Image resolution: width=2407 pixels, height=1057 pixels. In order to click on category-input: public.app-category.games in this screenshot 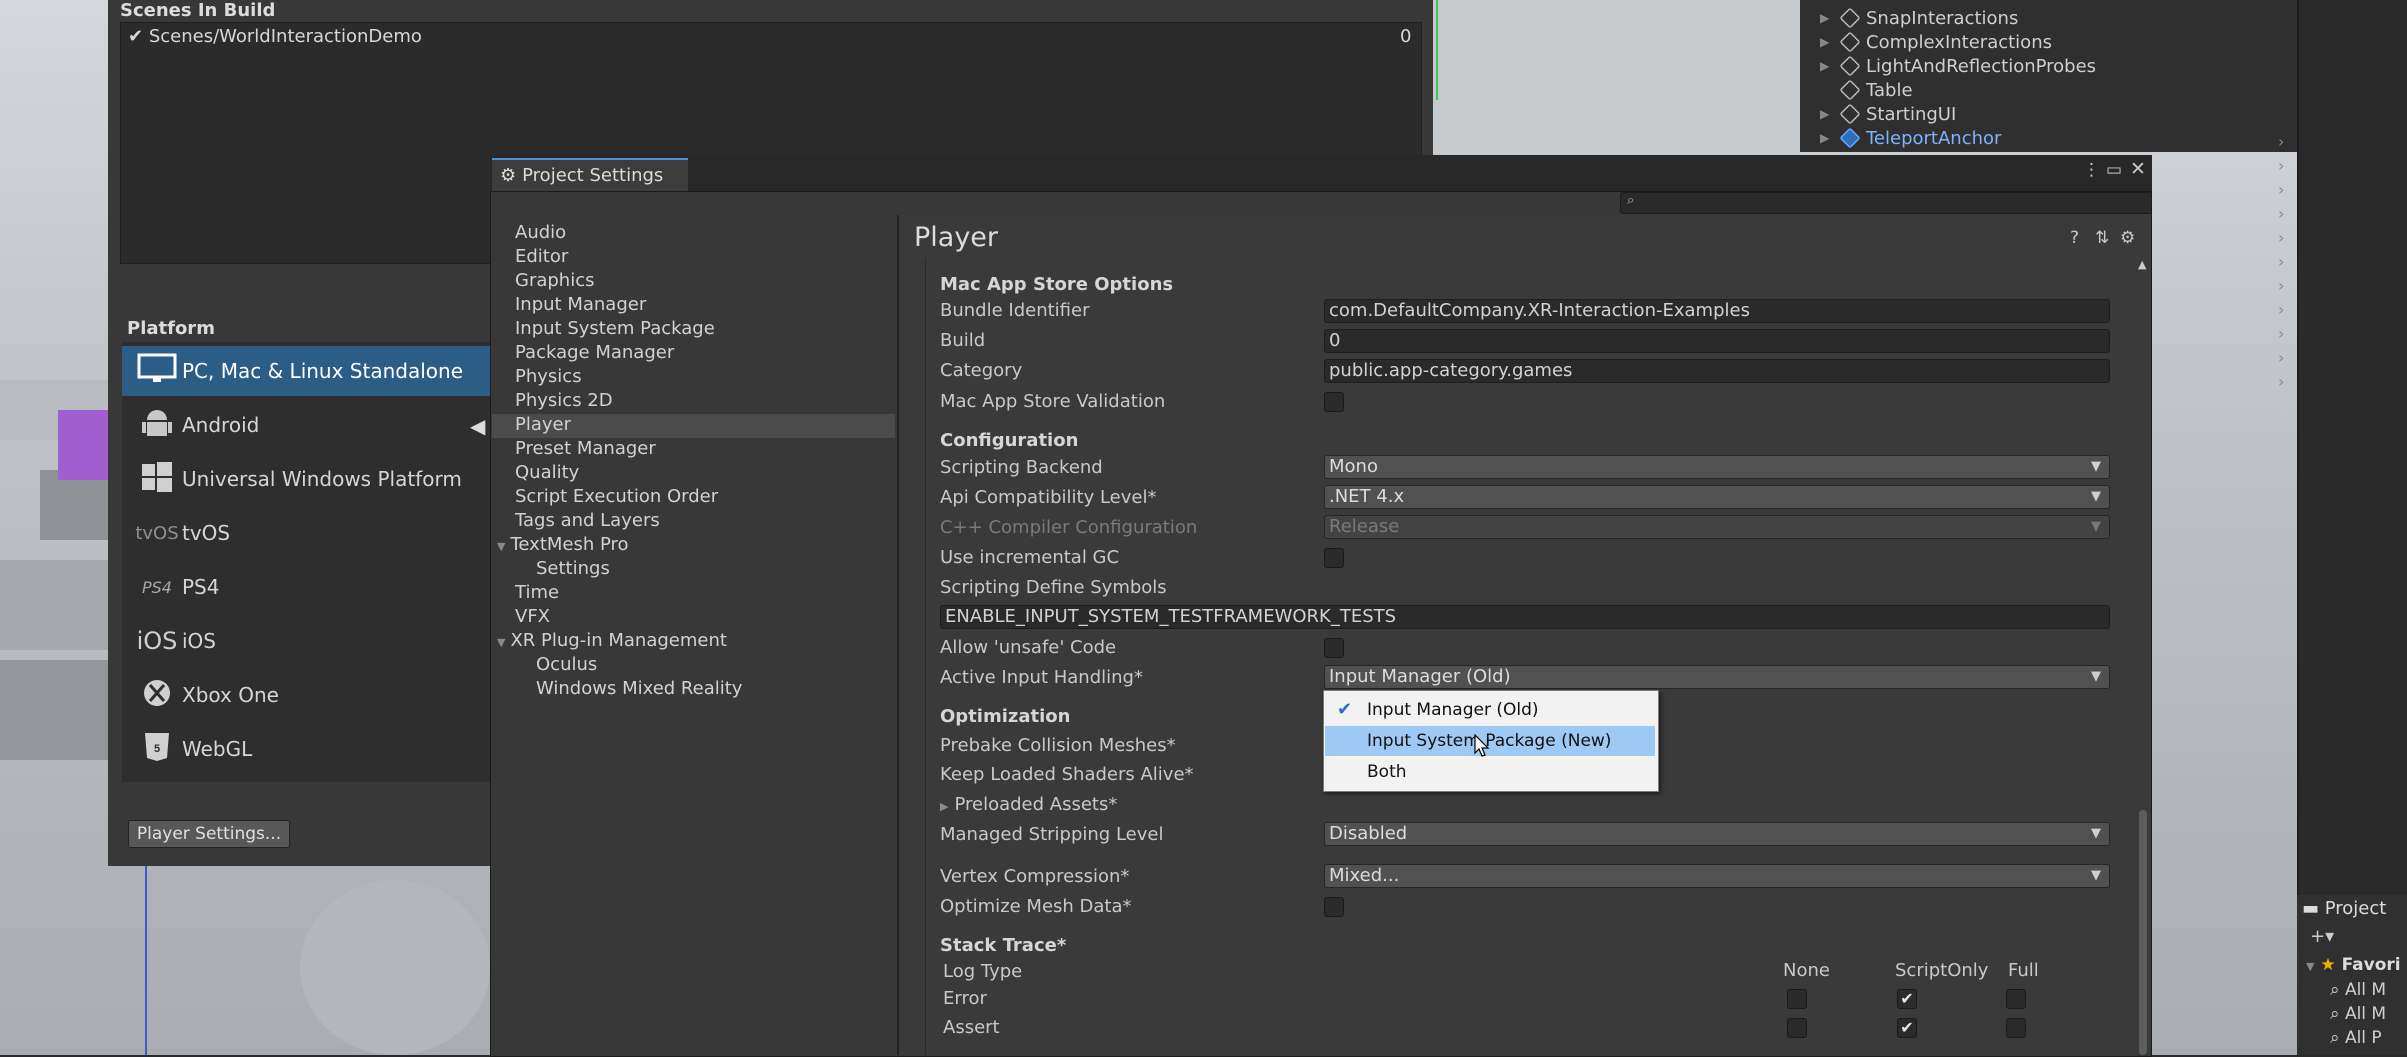, I will do `click(1717, 371)`.